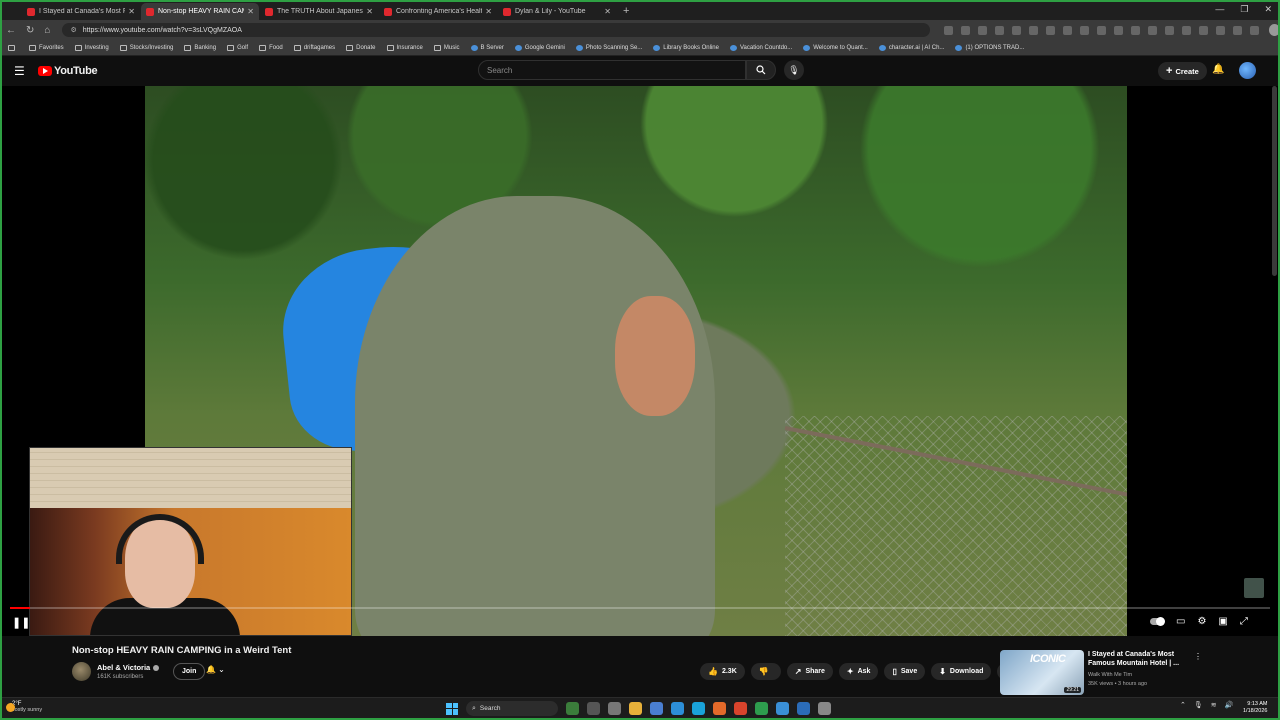 Image resolution: width=1280 pixels, height=720 pixels. I want to click on progress-bar, so click(640, 608).